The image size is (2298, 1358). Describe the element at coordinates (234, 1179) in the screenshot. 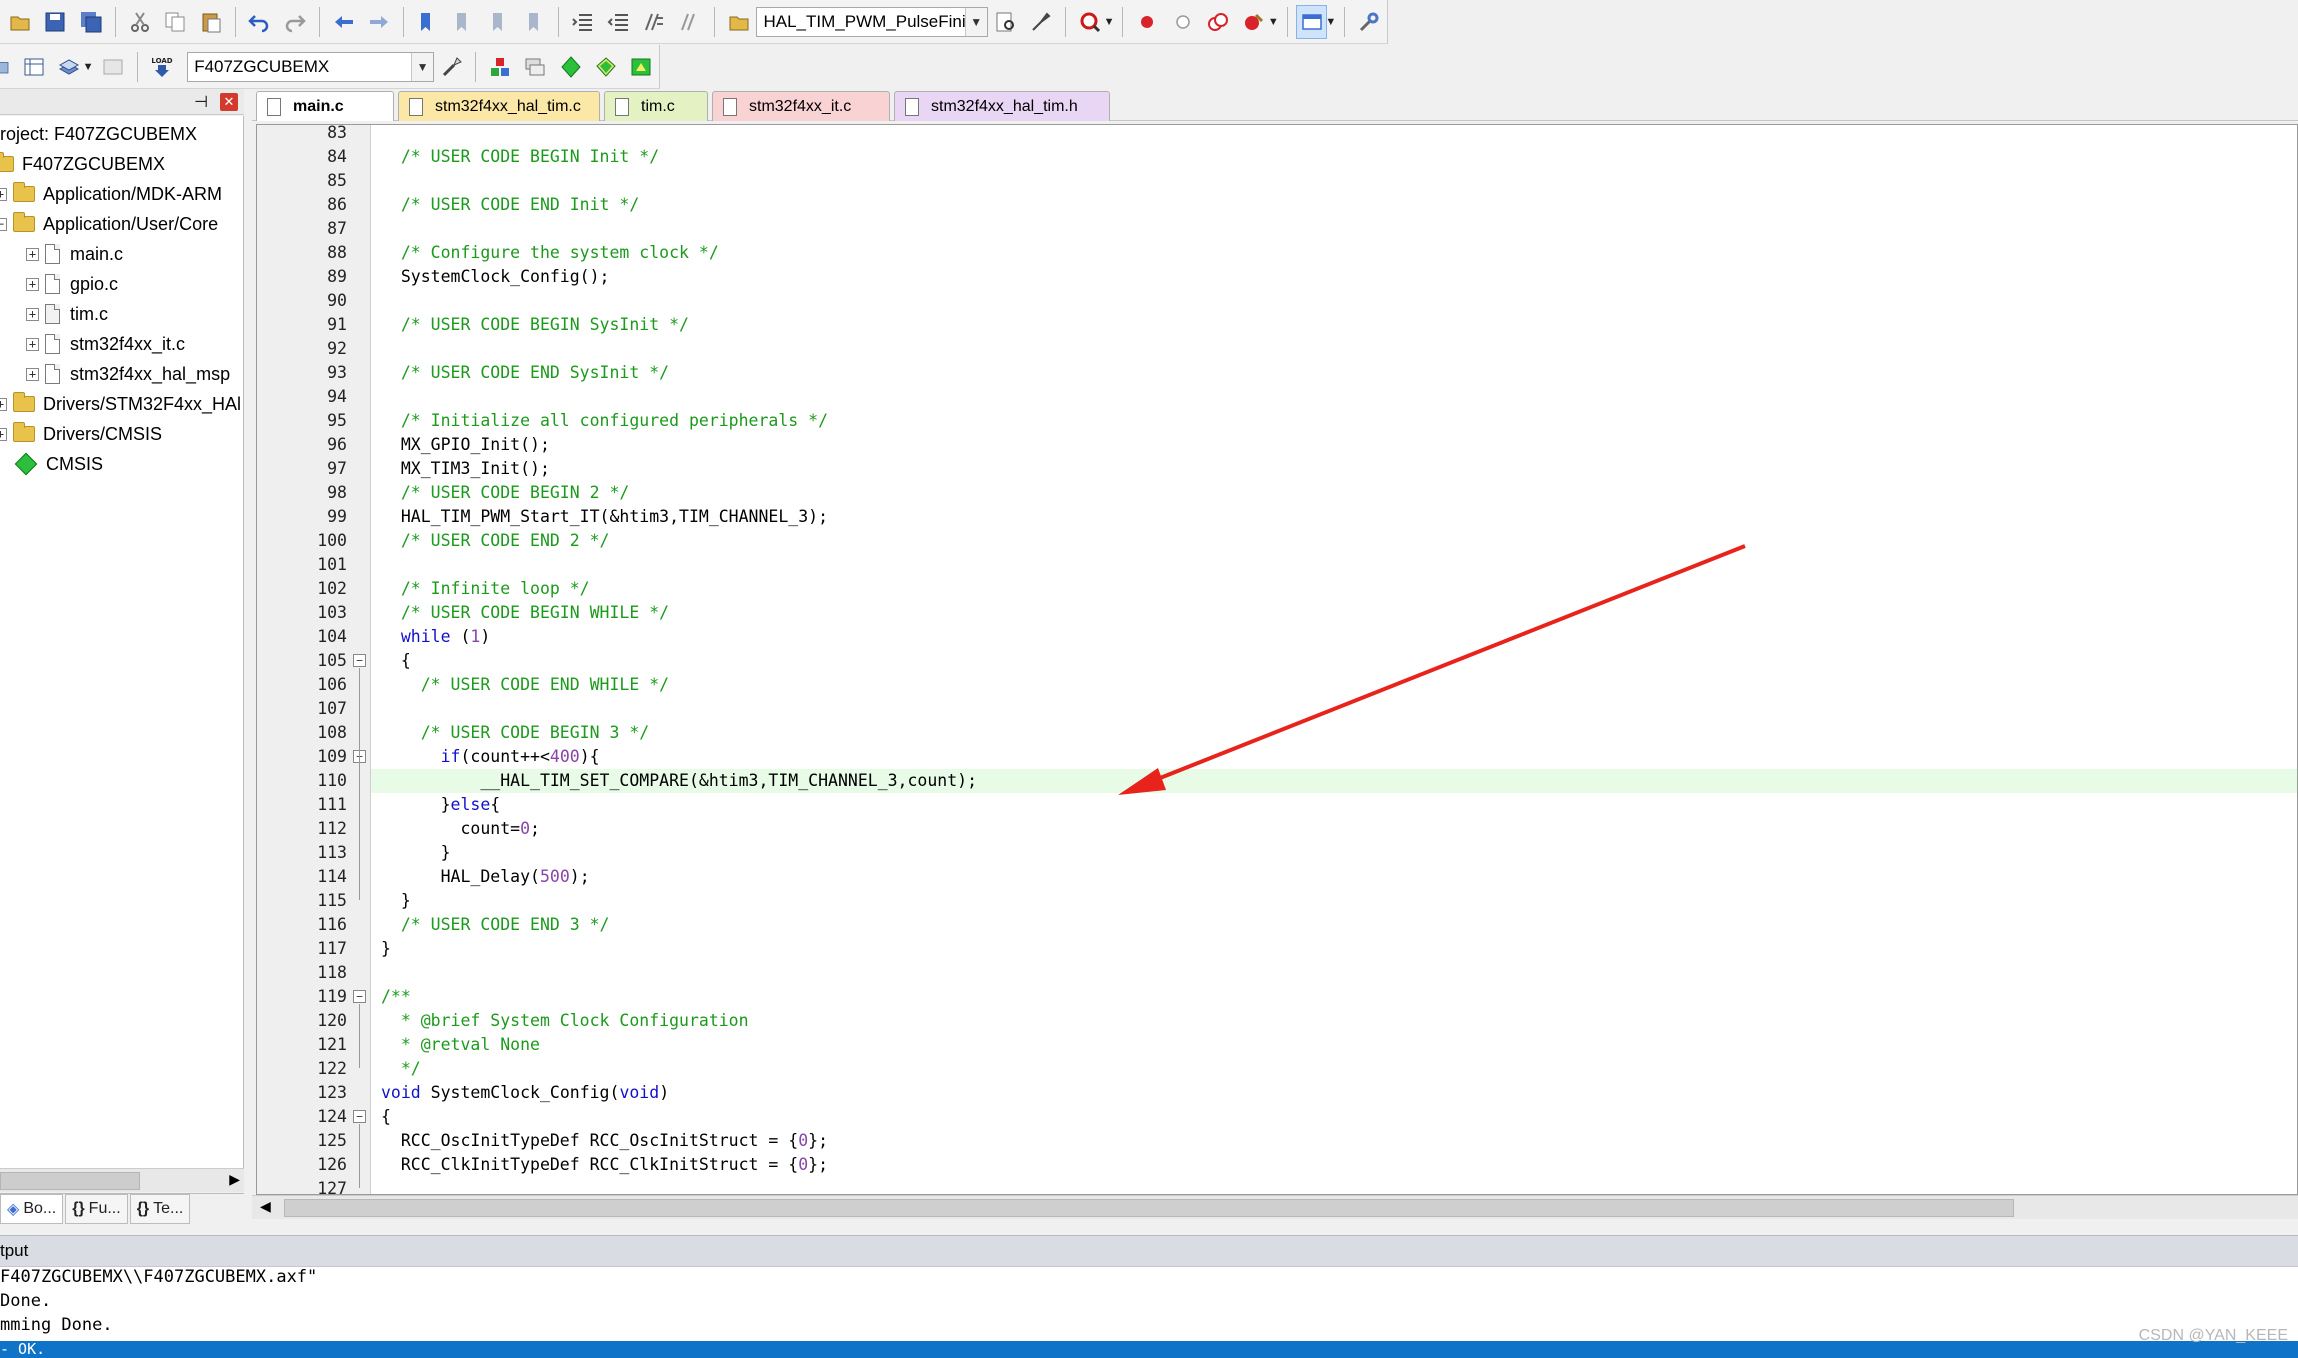

I see `scroll-right-icon: ▶` at that location.